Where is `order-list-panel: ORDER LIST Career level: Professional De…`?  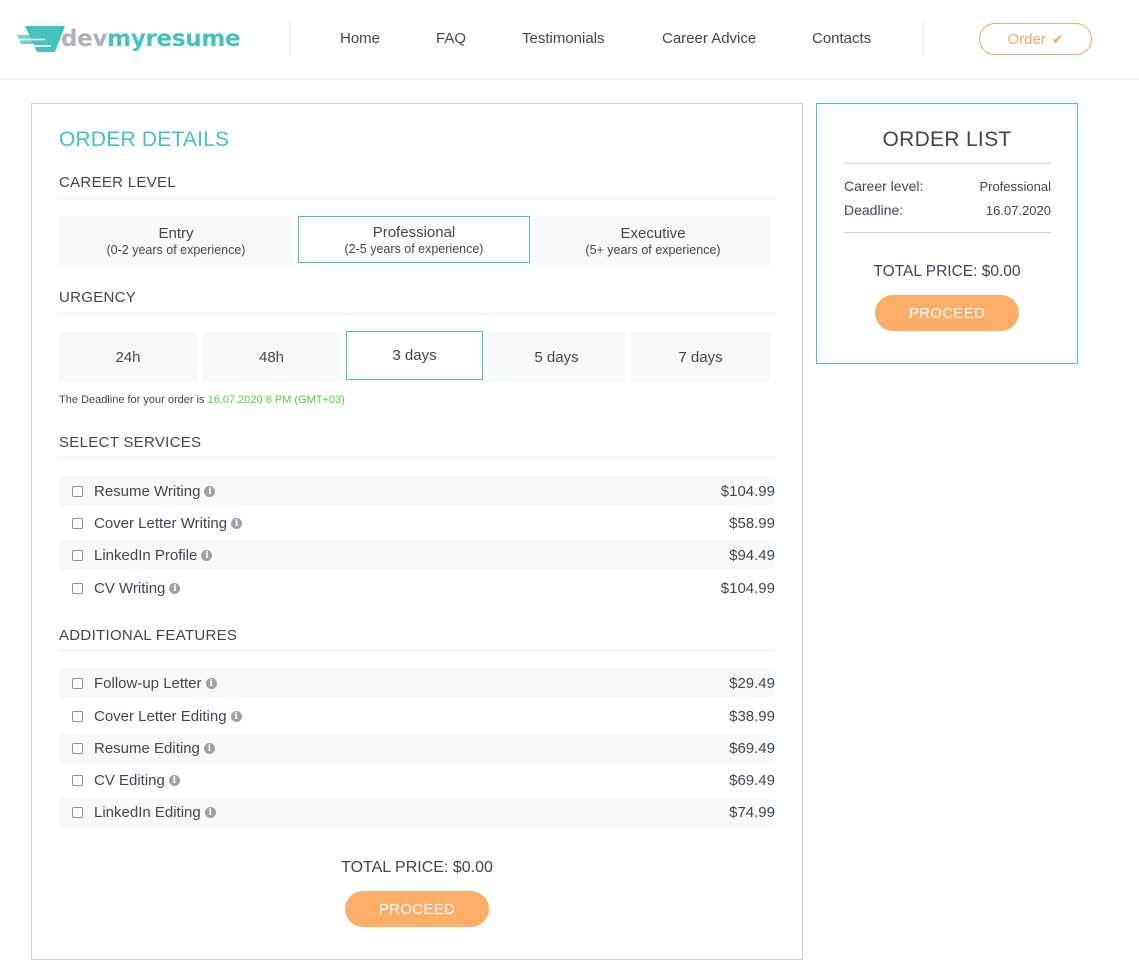 order-list-panel: ORDER LIST Career level: Professional De… is located at coordinates (947, 233).